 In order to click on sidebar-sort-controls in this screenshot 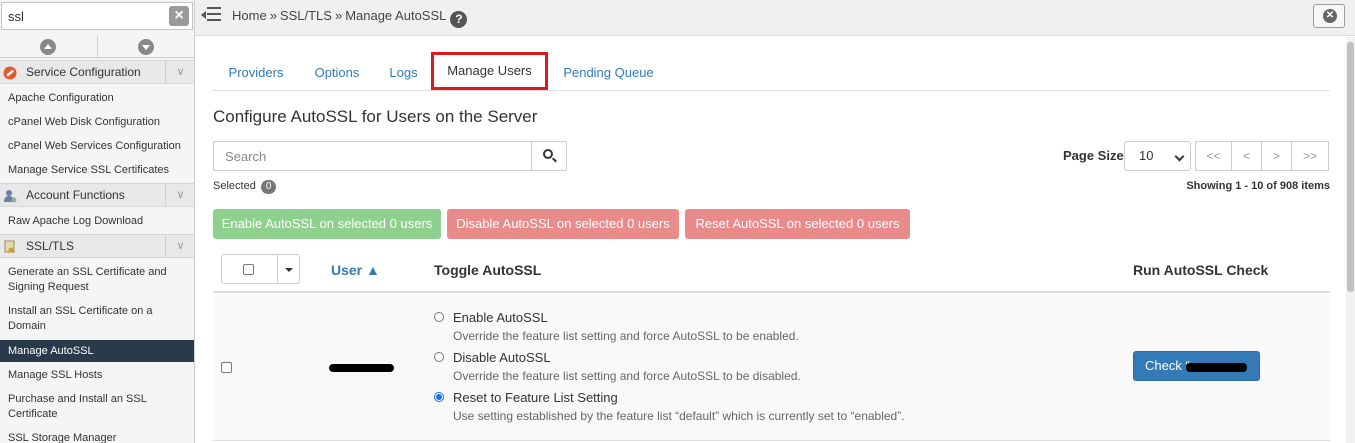, I will do `click(97, 47)`.